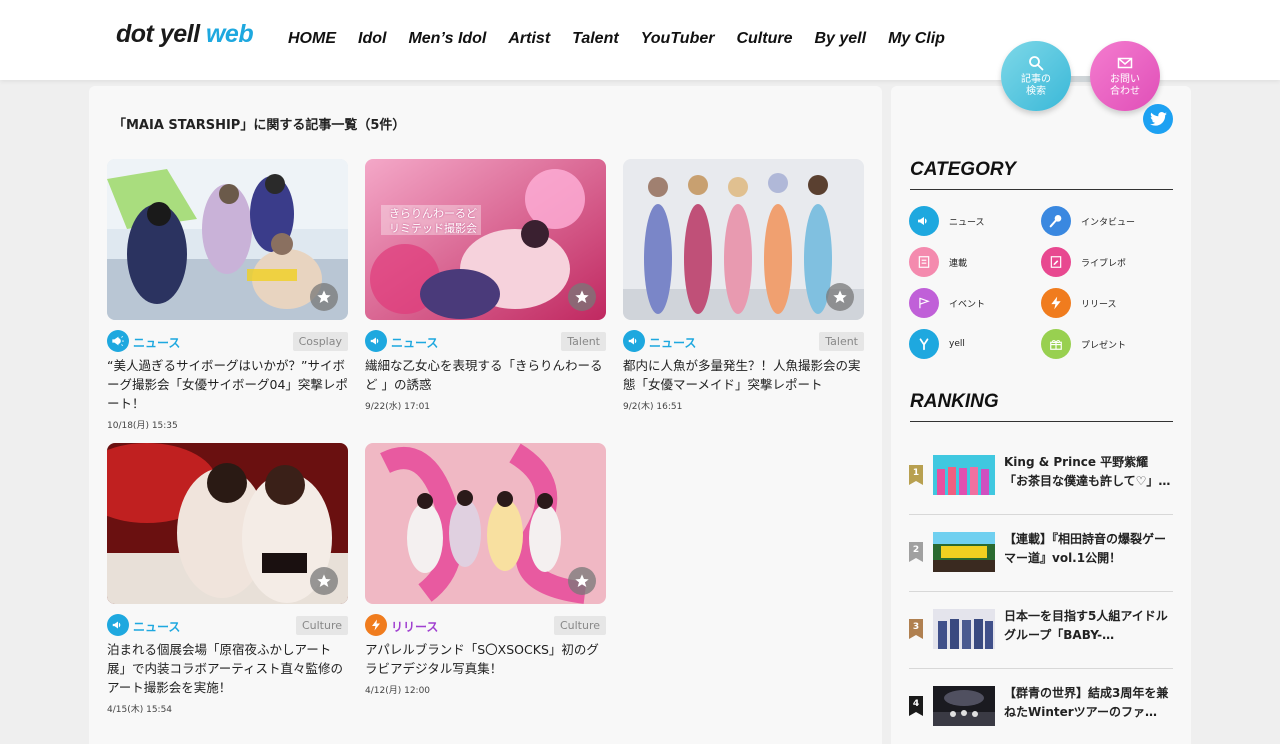 This screenshot has width=1280, height=744. I want to click on nav-mens-idol: Men’s Idol, so click(447, 39).